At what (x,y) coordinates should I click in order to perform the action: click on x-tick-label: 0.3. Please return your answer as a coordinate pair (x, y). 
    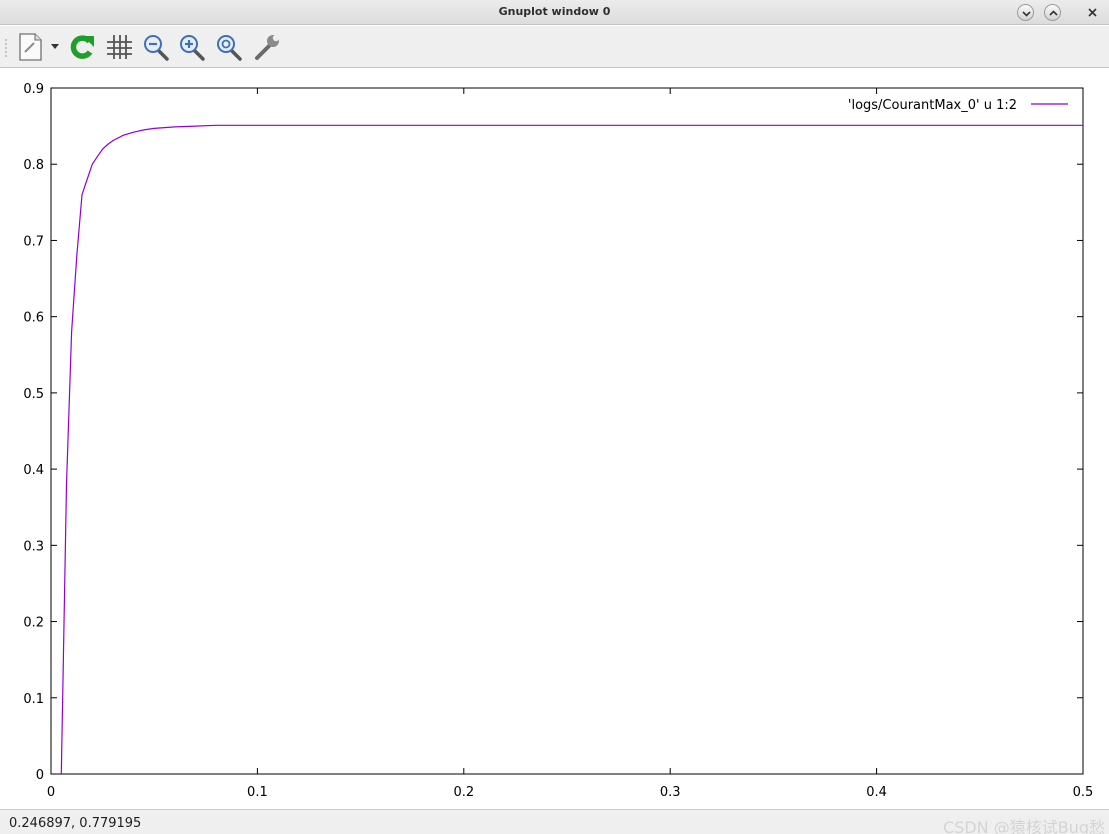
    Looking at the image, I should click on (670, 792).